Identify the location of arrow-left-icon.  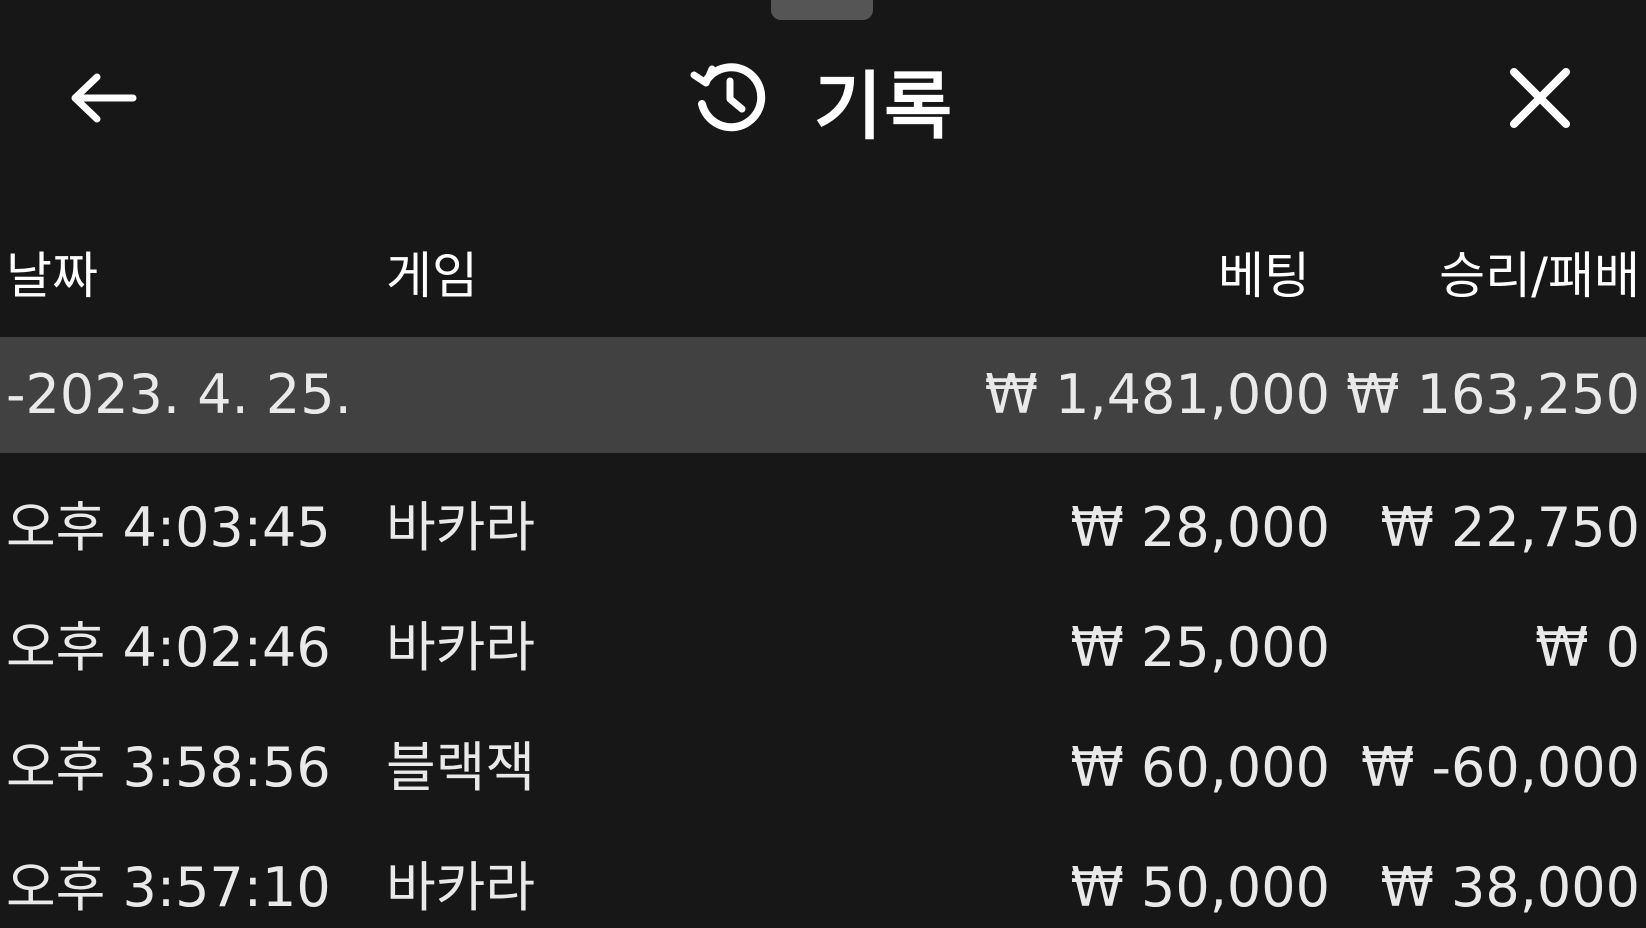
(102, 100).